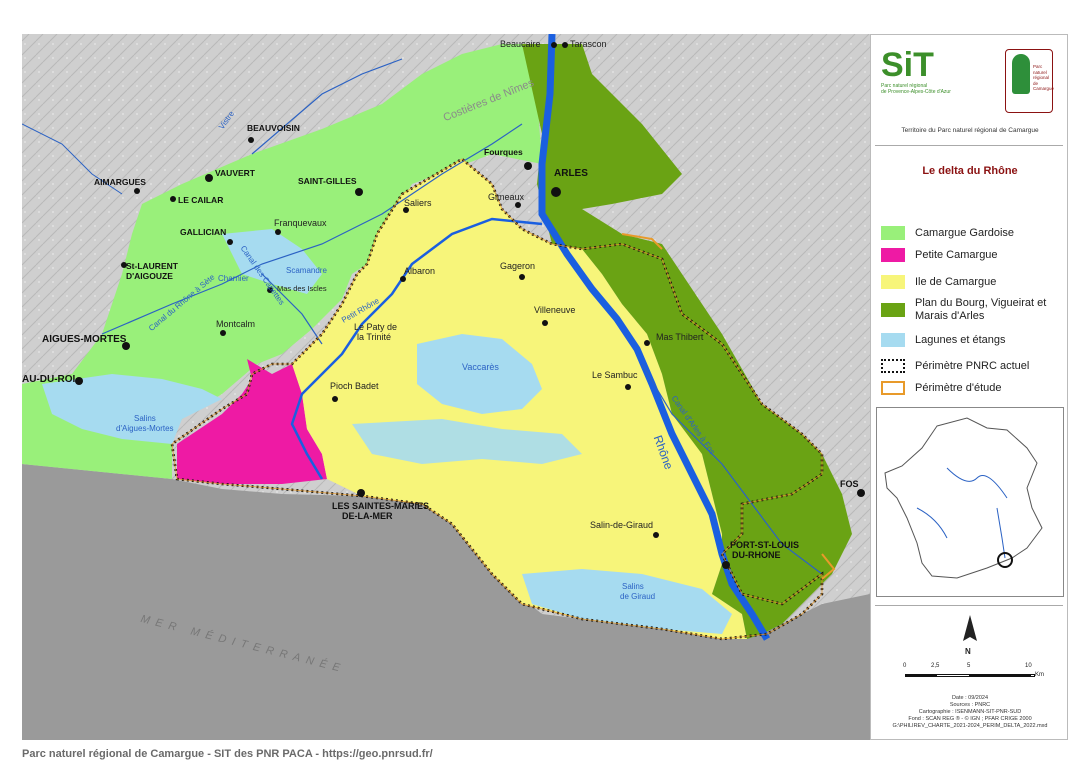  What do you see at coordinates (970, 712) in the screenshot?
I see `meta-cartography: Cartographie : ISENMANN-SIT-PNR-SUD` at bounding box center [970, 712].